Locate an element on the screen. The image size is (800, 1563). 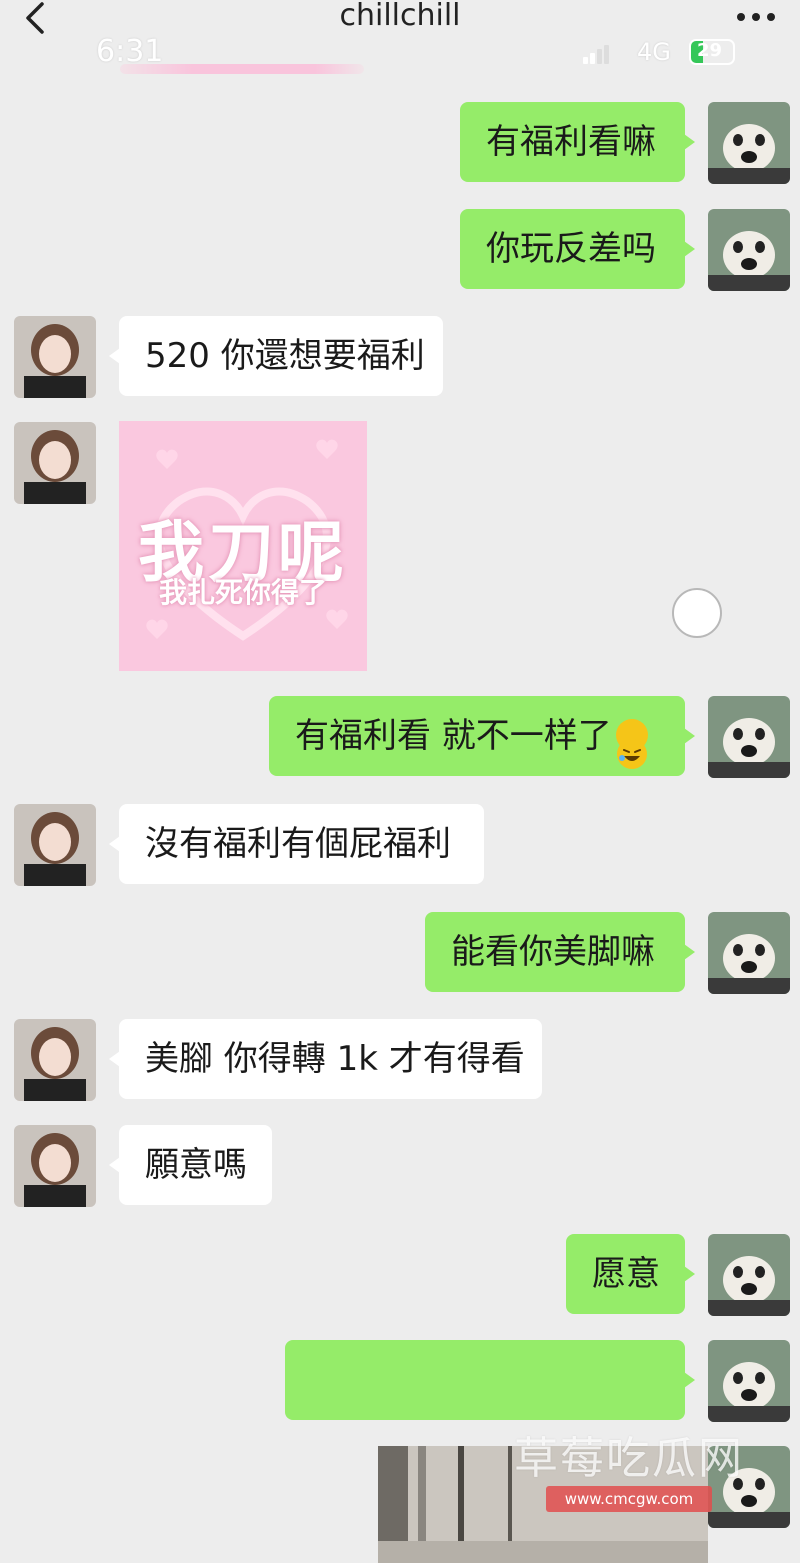
network-type: 4G is located at coordinates (654, 52).